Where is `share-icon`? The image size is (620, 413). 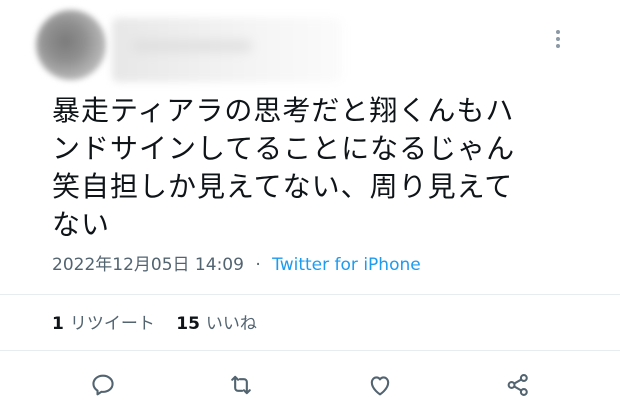 share-icon is located at coordinates (518, 385).